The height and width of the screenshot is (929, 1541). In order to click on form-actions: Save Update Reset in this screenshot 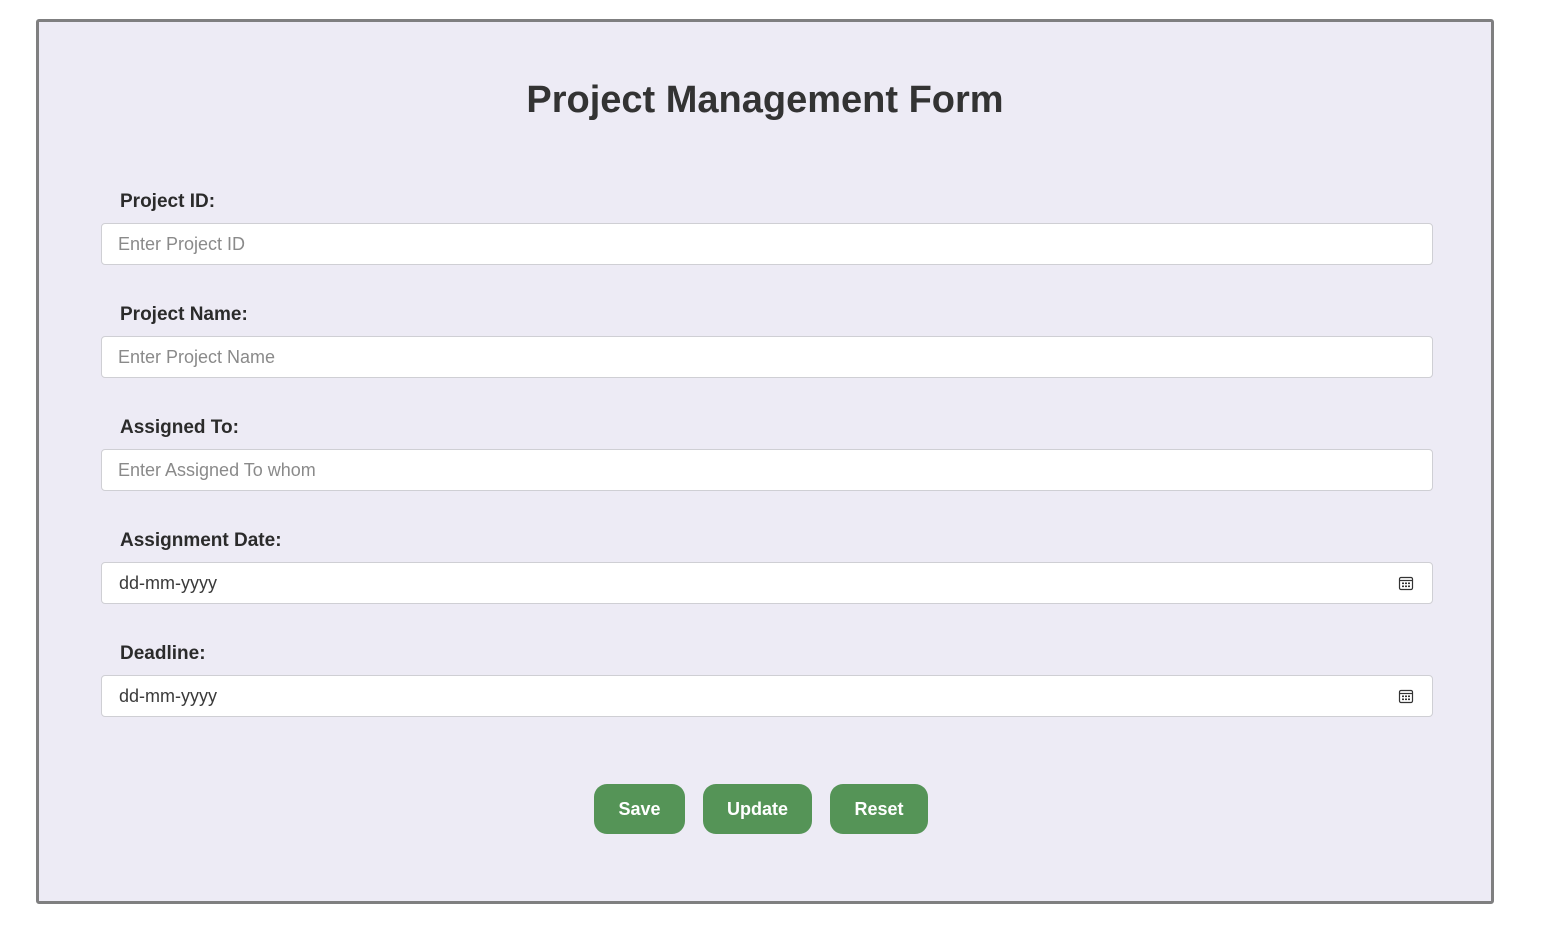, I will do `click(765, 809)`.